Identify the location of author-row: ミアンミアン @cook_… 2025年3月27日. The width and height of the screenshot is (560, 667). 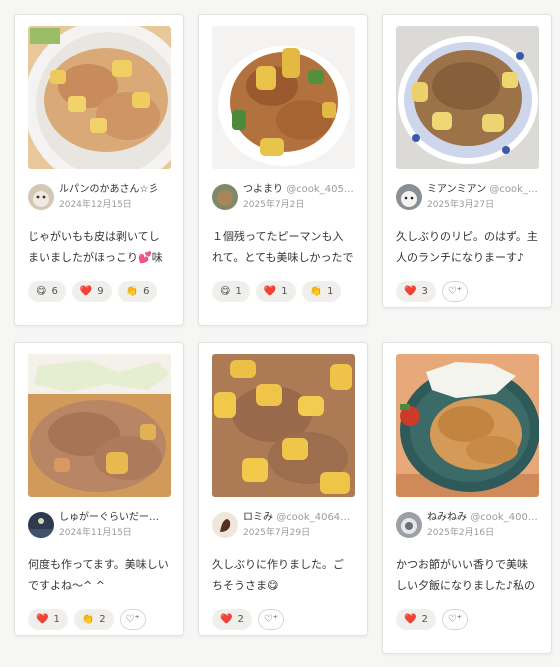
(467, 197).